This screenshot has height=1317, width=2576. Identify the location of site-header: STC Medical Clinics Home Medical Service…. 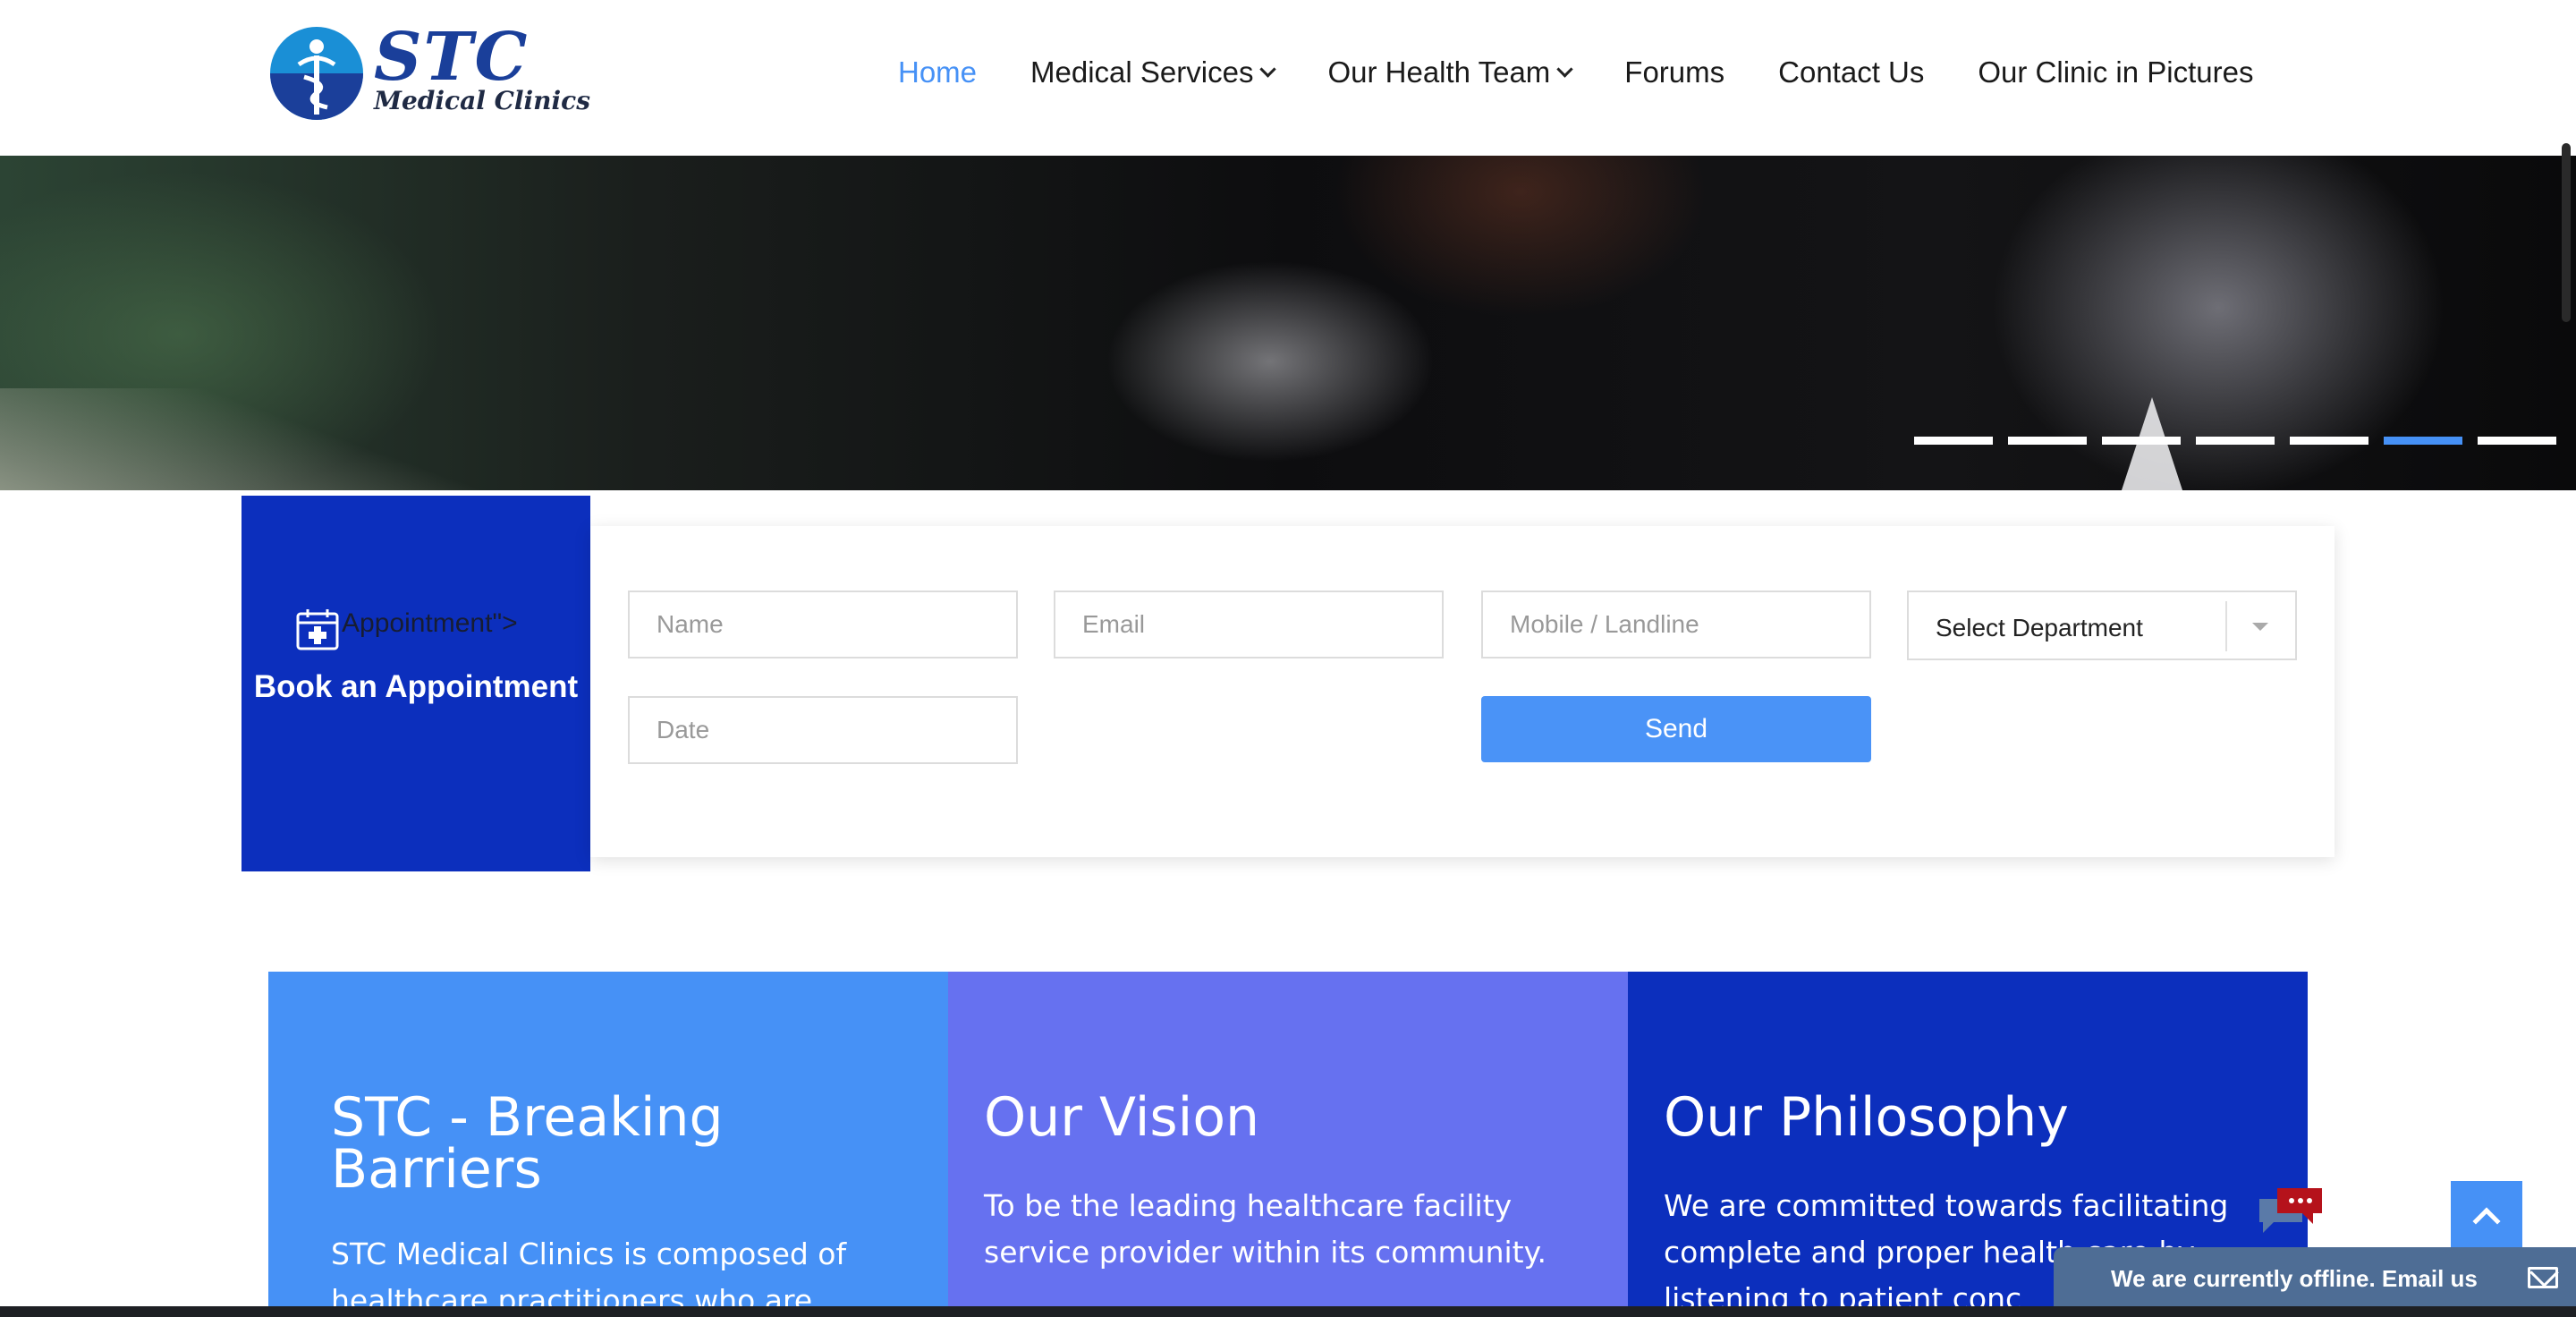
(1288, 78).